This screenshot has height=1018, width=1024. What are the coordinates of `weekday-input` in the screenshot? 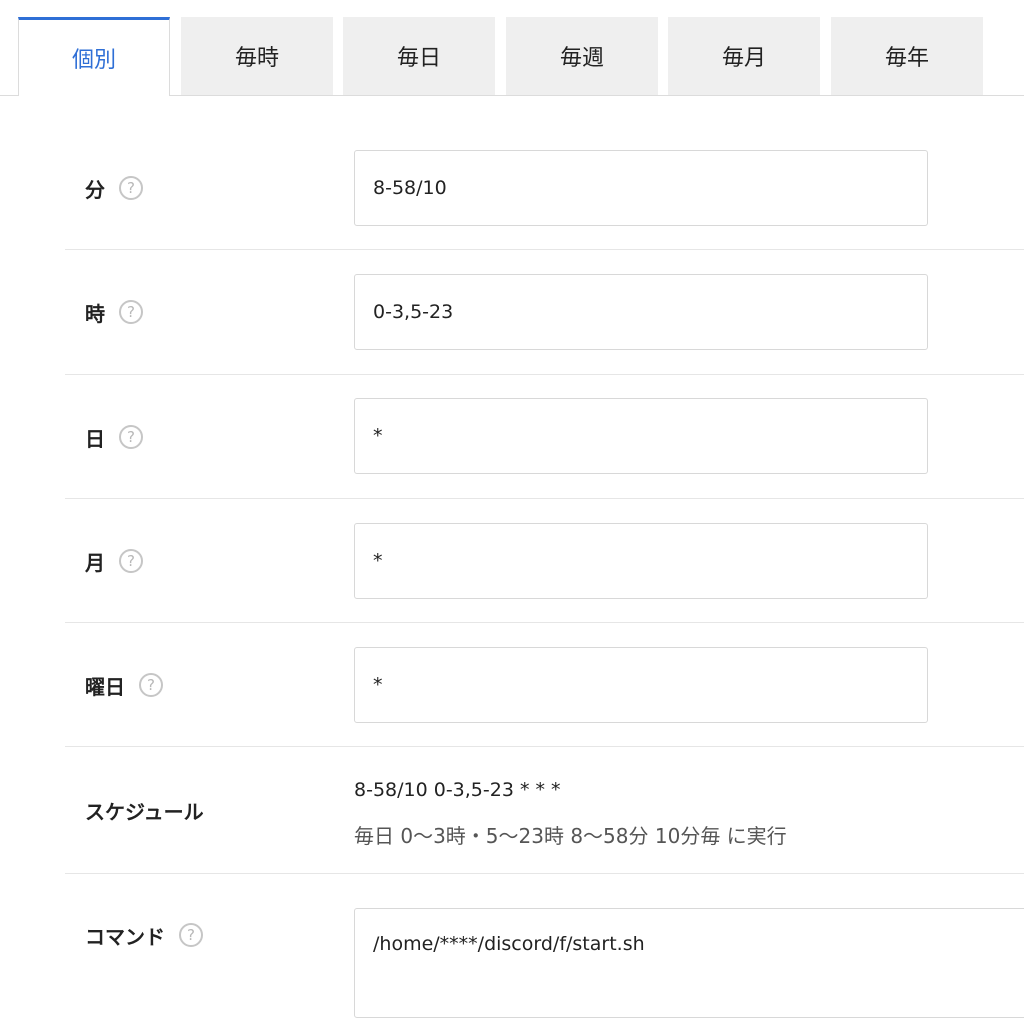 It's located at (641, 685).